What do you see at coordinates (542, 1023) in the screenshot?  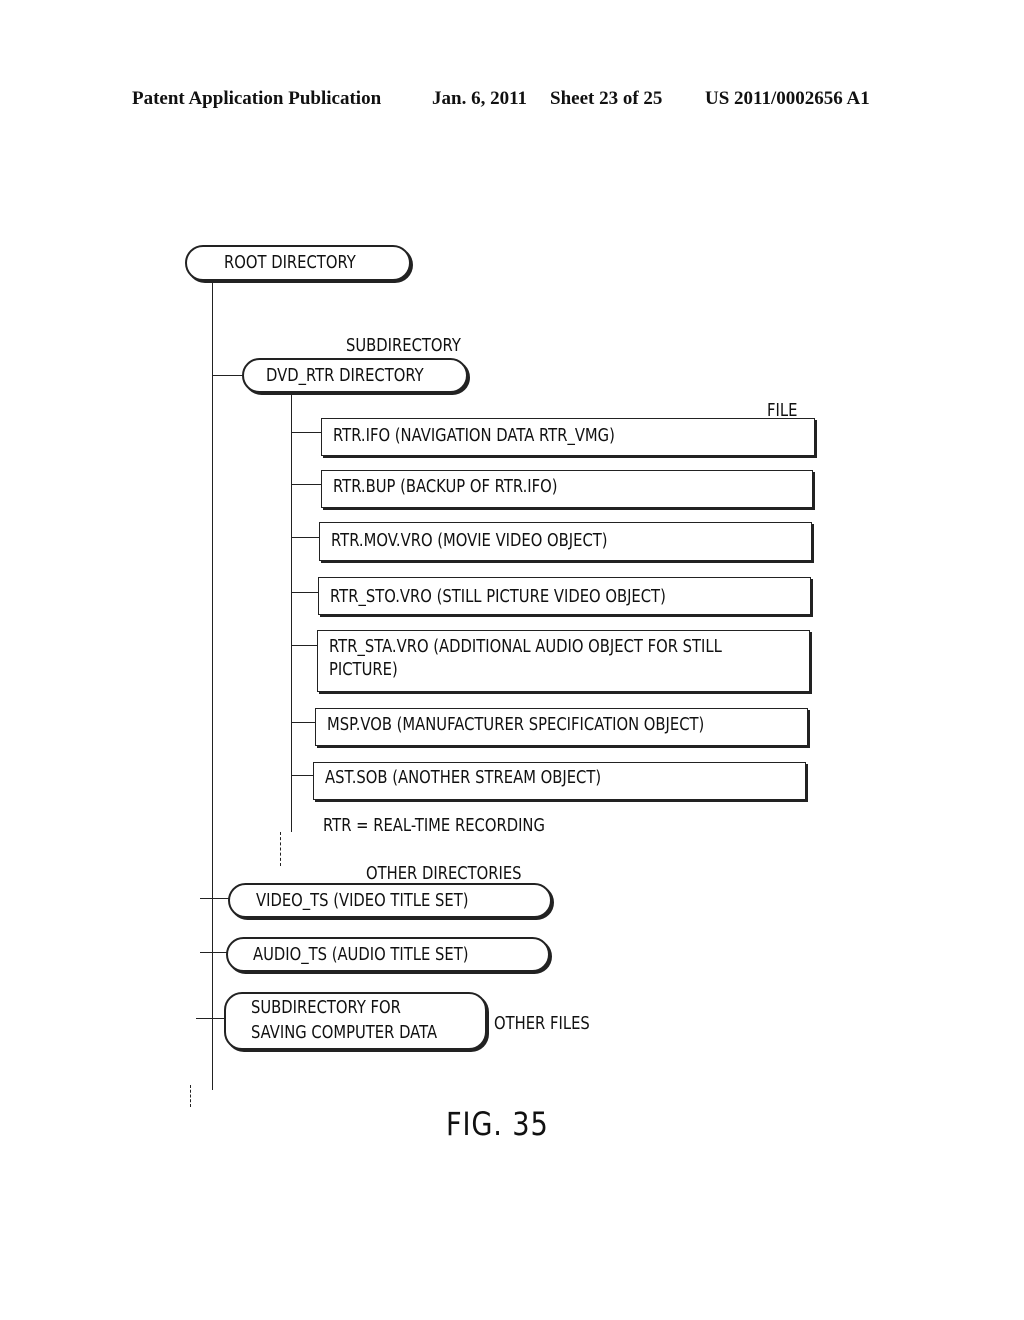 I see `other-files-label: OTHER FILES` at bounding box center [542, 1023].